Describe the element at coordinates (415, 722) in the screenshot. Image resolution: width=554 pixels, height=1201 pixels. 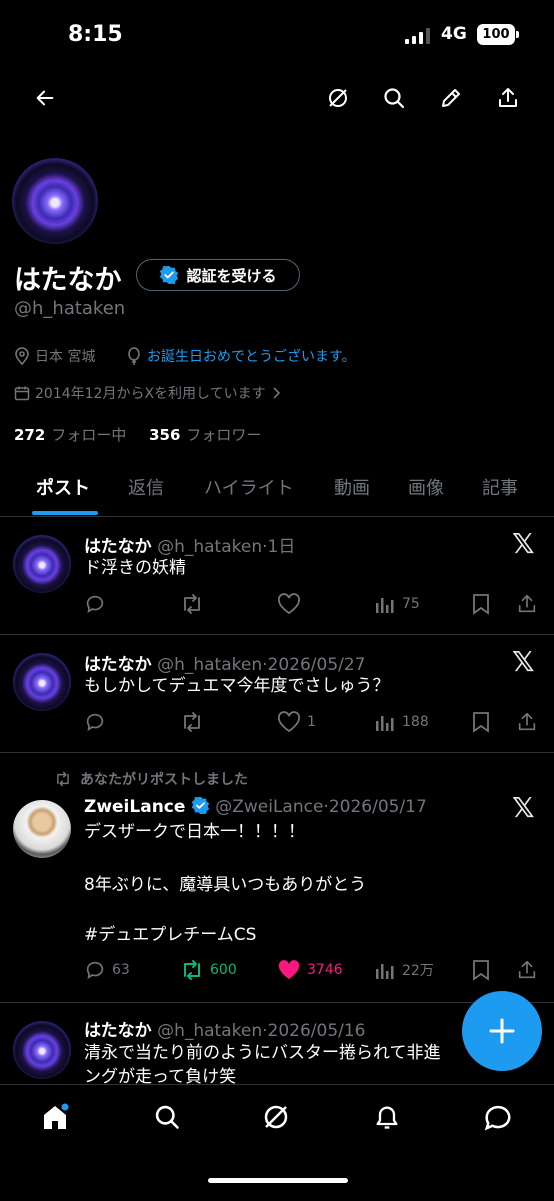
I see `views-count: 188` at that location.